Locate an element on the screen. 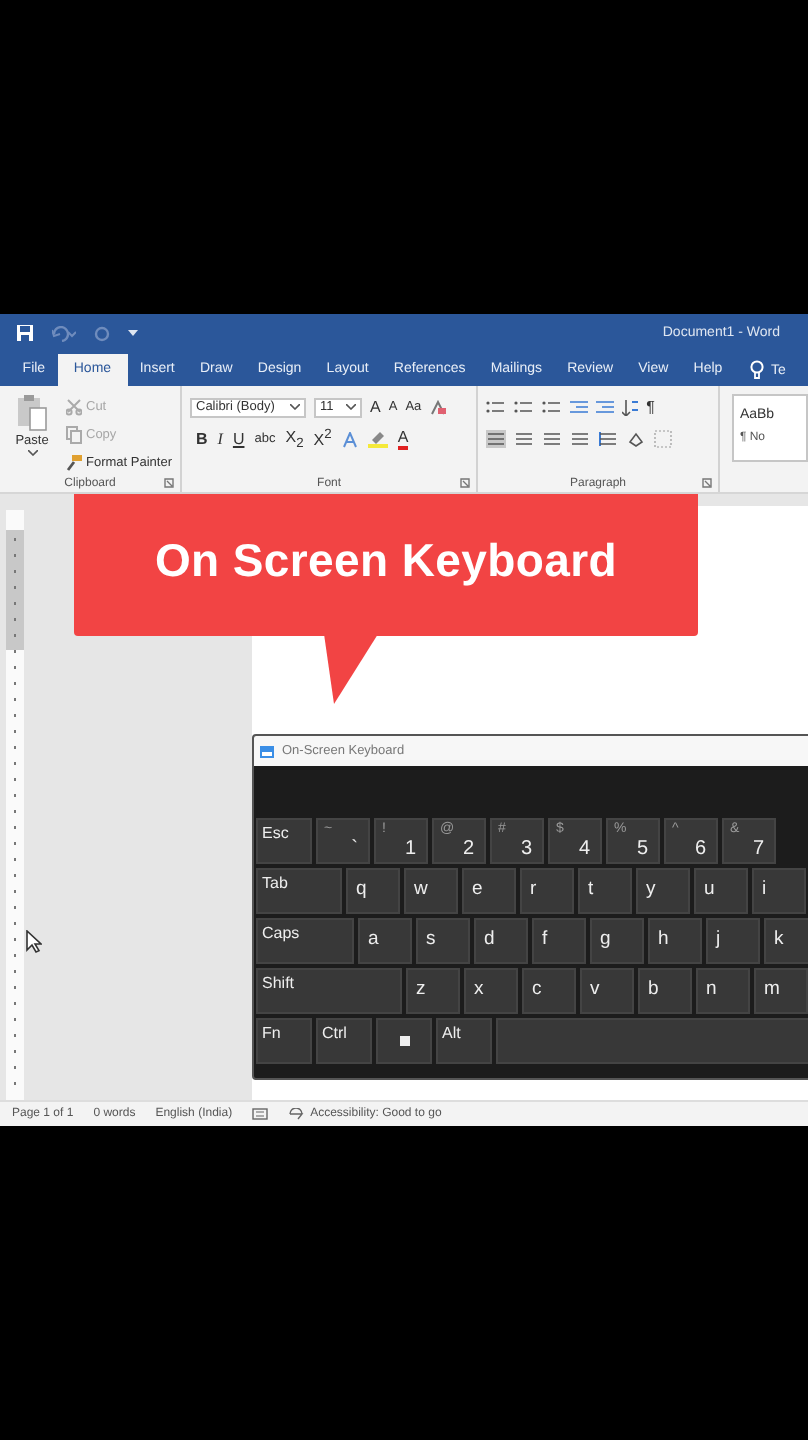  keyboard-key: Ctrl is located at coordinates (344, 1041).